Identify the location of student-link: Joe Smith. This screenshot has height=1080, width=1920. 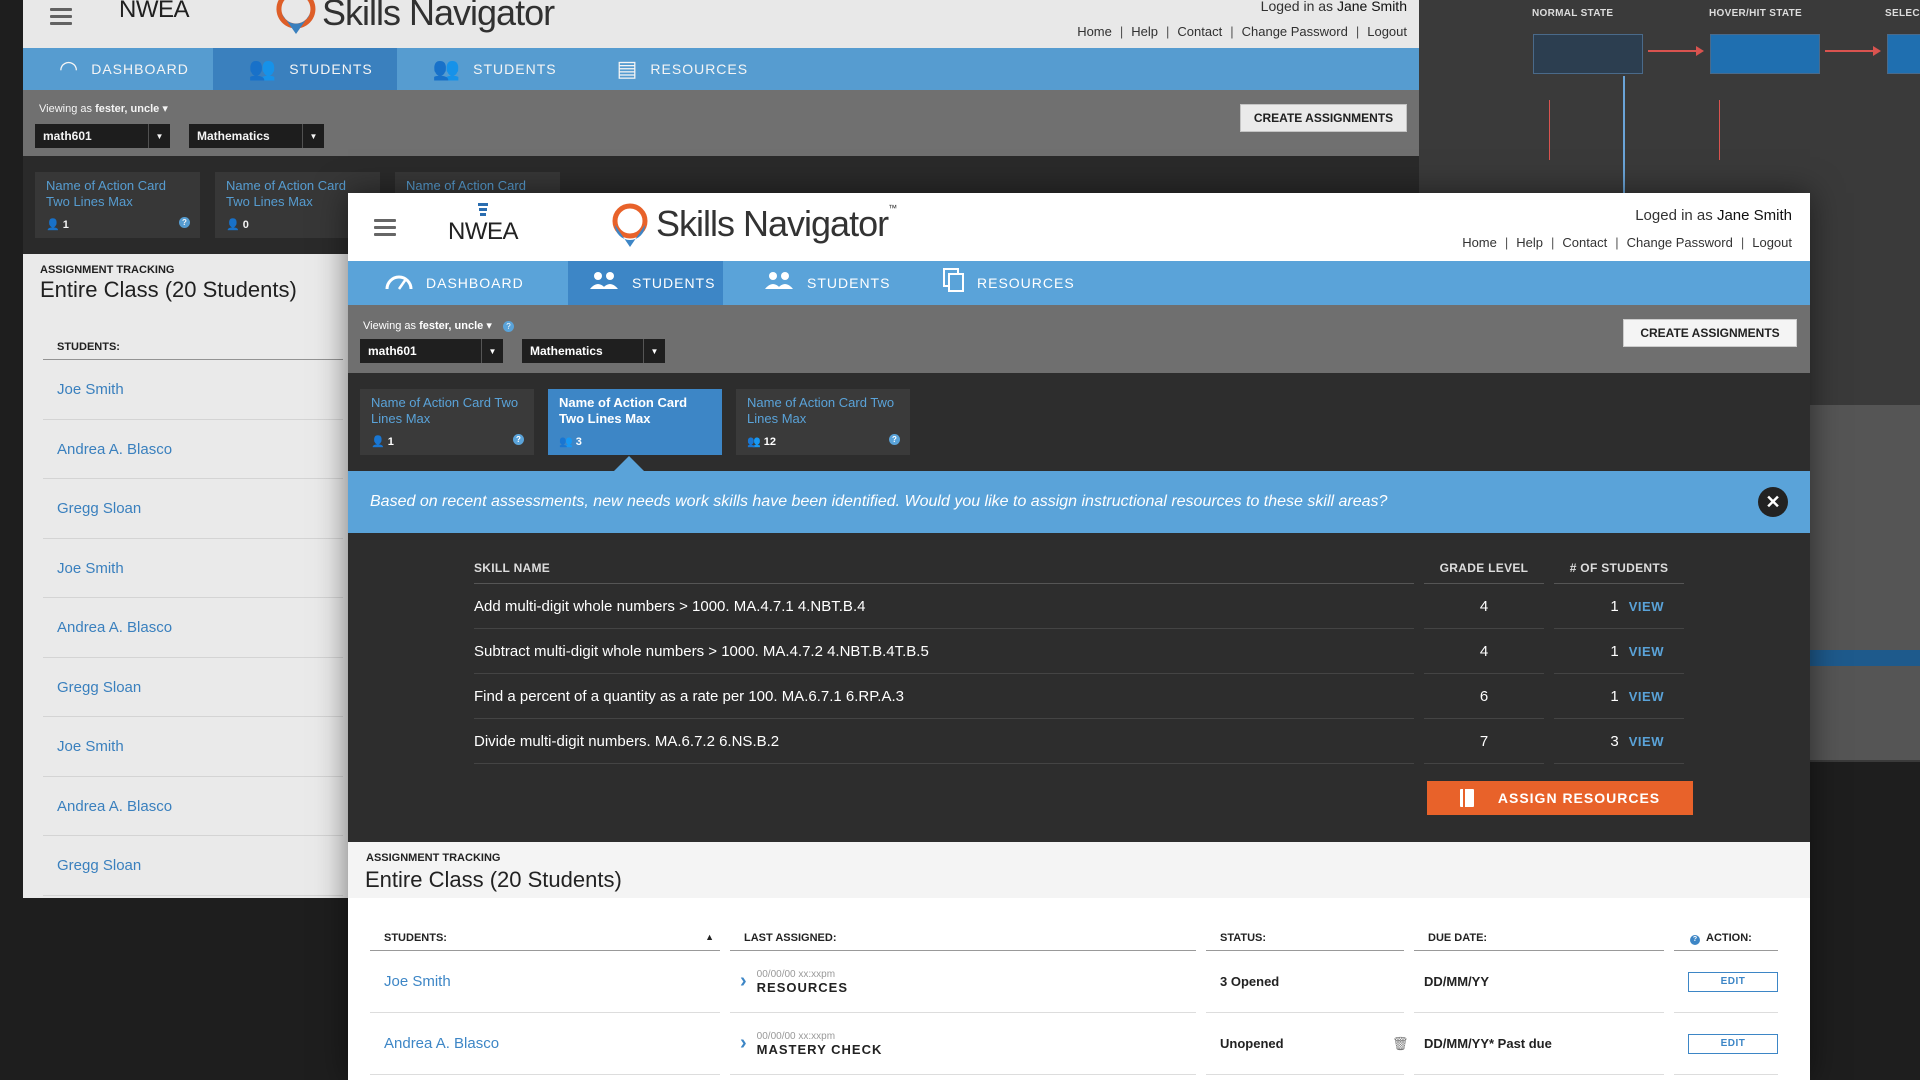
(410, 981).